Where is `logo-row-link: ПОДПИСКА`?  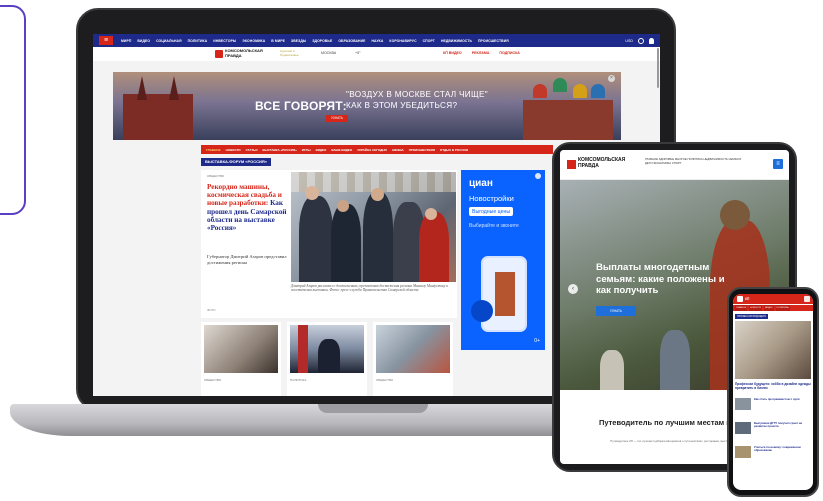 logo-row-link: ПОДПИСКА is located at coordinates (509, 53).